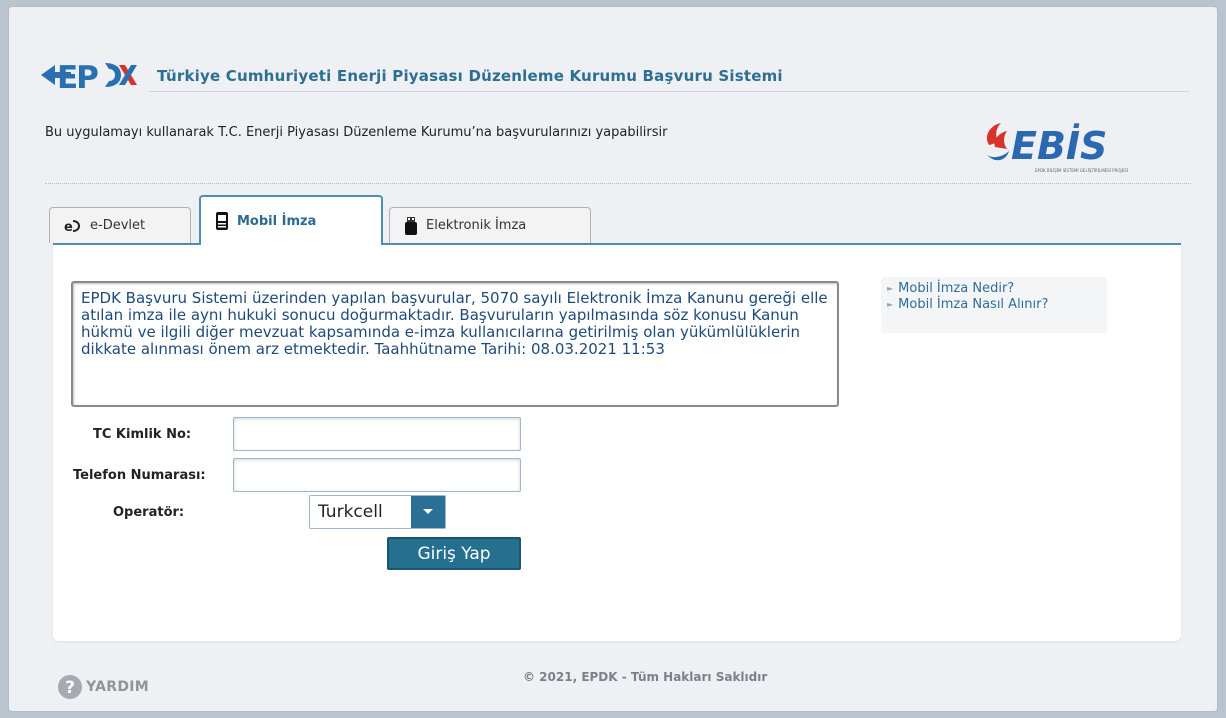  What do you see at coordinates (454, 553) in the screenshot?
I see `giris-yap-button: Giriş Yap` at bounding box center [454, 553].